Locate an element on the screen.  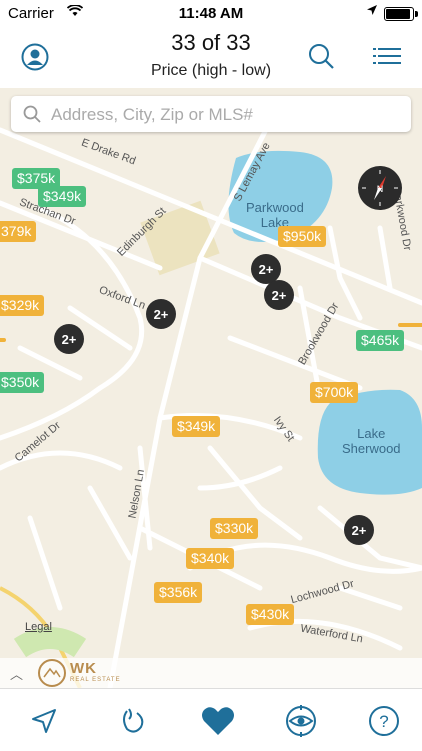
heart-icon is located at coordinates (218, 721).